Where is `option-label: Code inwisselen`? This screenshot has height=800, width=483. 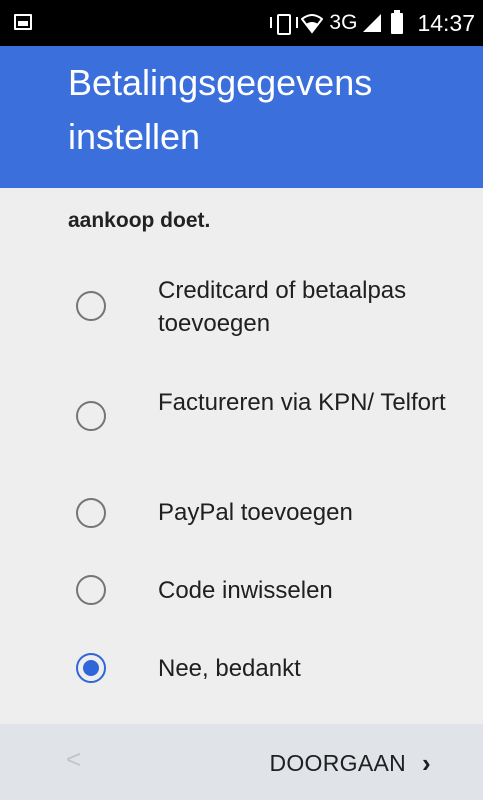
option-label: Code inwisselen is located at coordinates (245, 590).